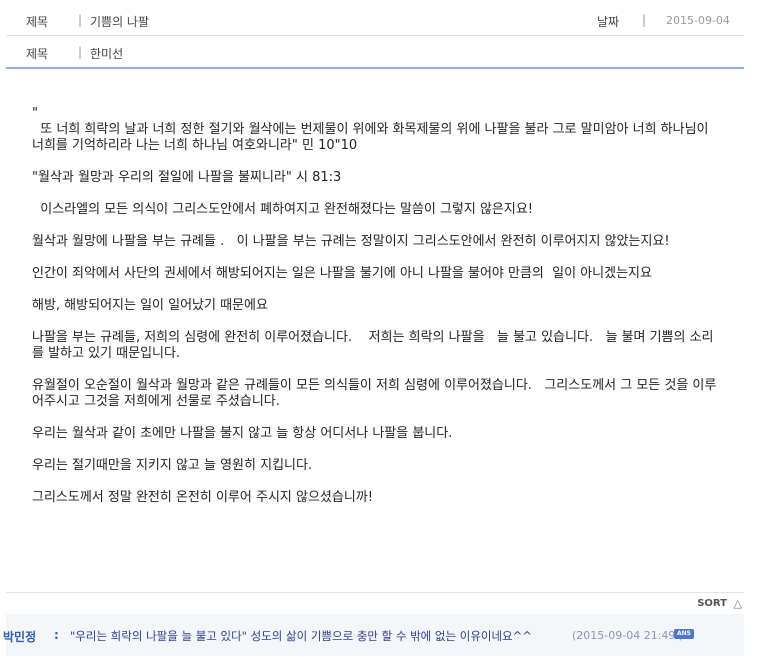  Describe the element at coordinates (375, 603) in the screenshot. I see `sort-bar: SORT △` at that location.